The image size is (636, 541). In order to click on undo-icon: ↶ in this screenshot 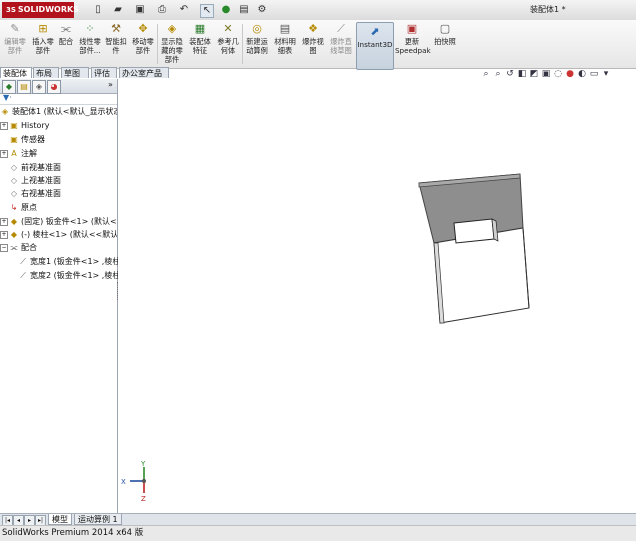, I will do `click(184, 10)`.